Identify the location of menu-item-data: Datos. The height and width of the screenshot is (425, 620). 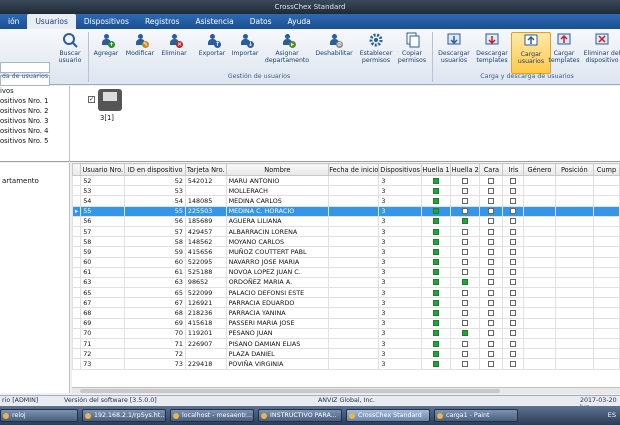
(261, 21).